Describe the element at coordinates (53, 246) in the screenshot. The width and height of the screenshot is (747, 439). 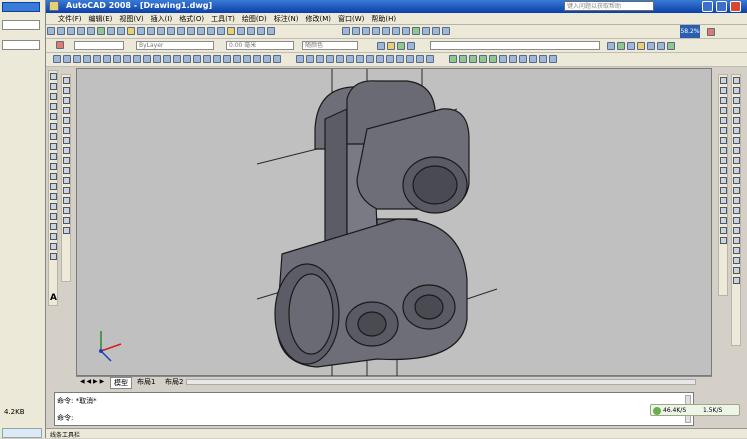
I see `table-icon` at that location.